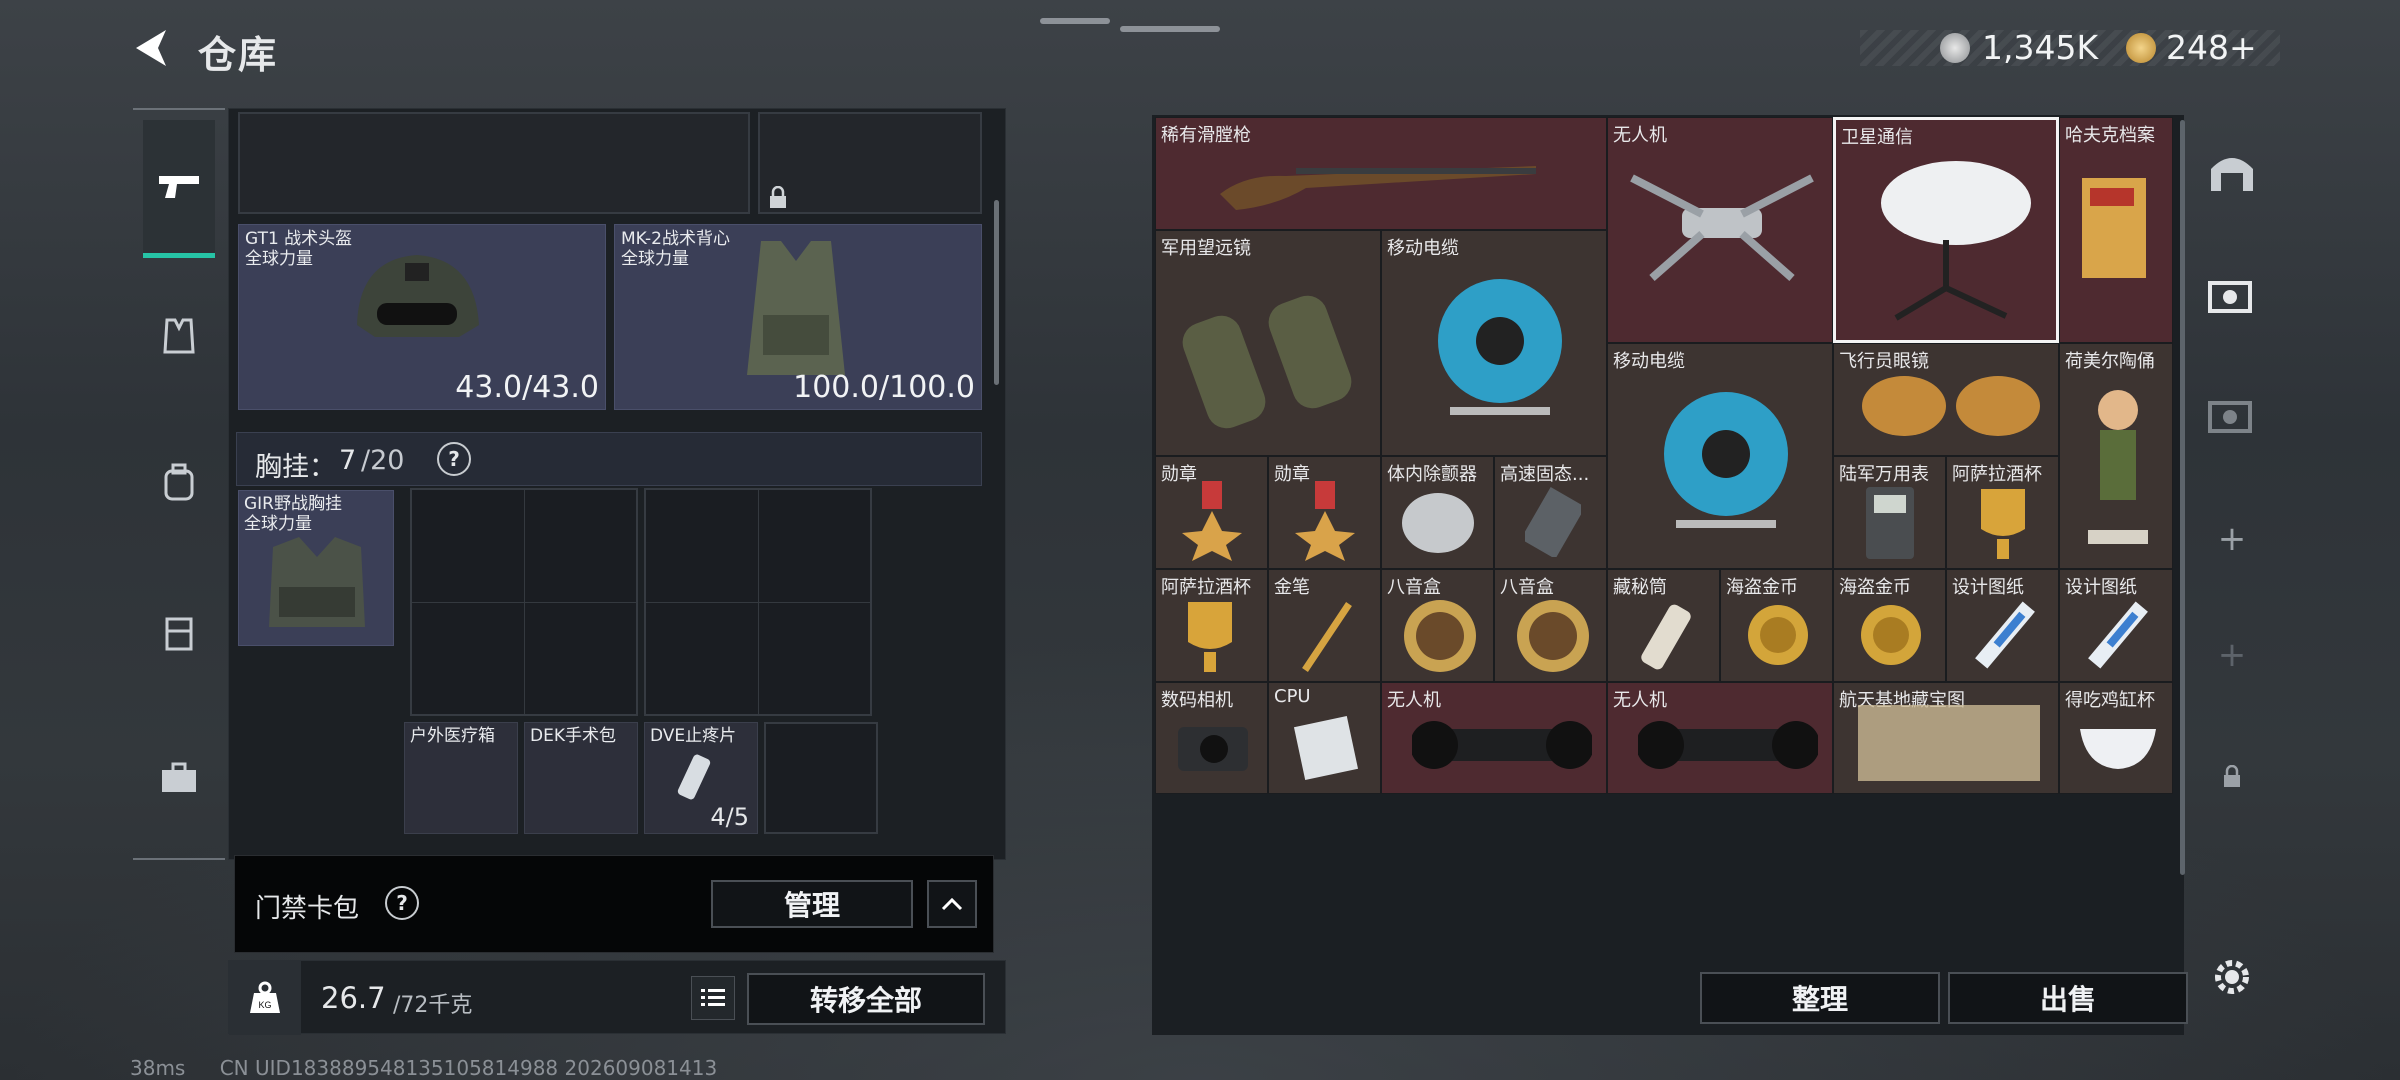 This screenshot has width=2400, height=1080. What do you see at coordinates (2110, 700) in the screenshot?
I see `item-label: 得吃鸡缸杯` at bounding box center [2110, 700].